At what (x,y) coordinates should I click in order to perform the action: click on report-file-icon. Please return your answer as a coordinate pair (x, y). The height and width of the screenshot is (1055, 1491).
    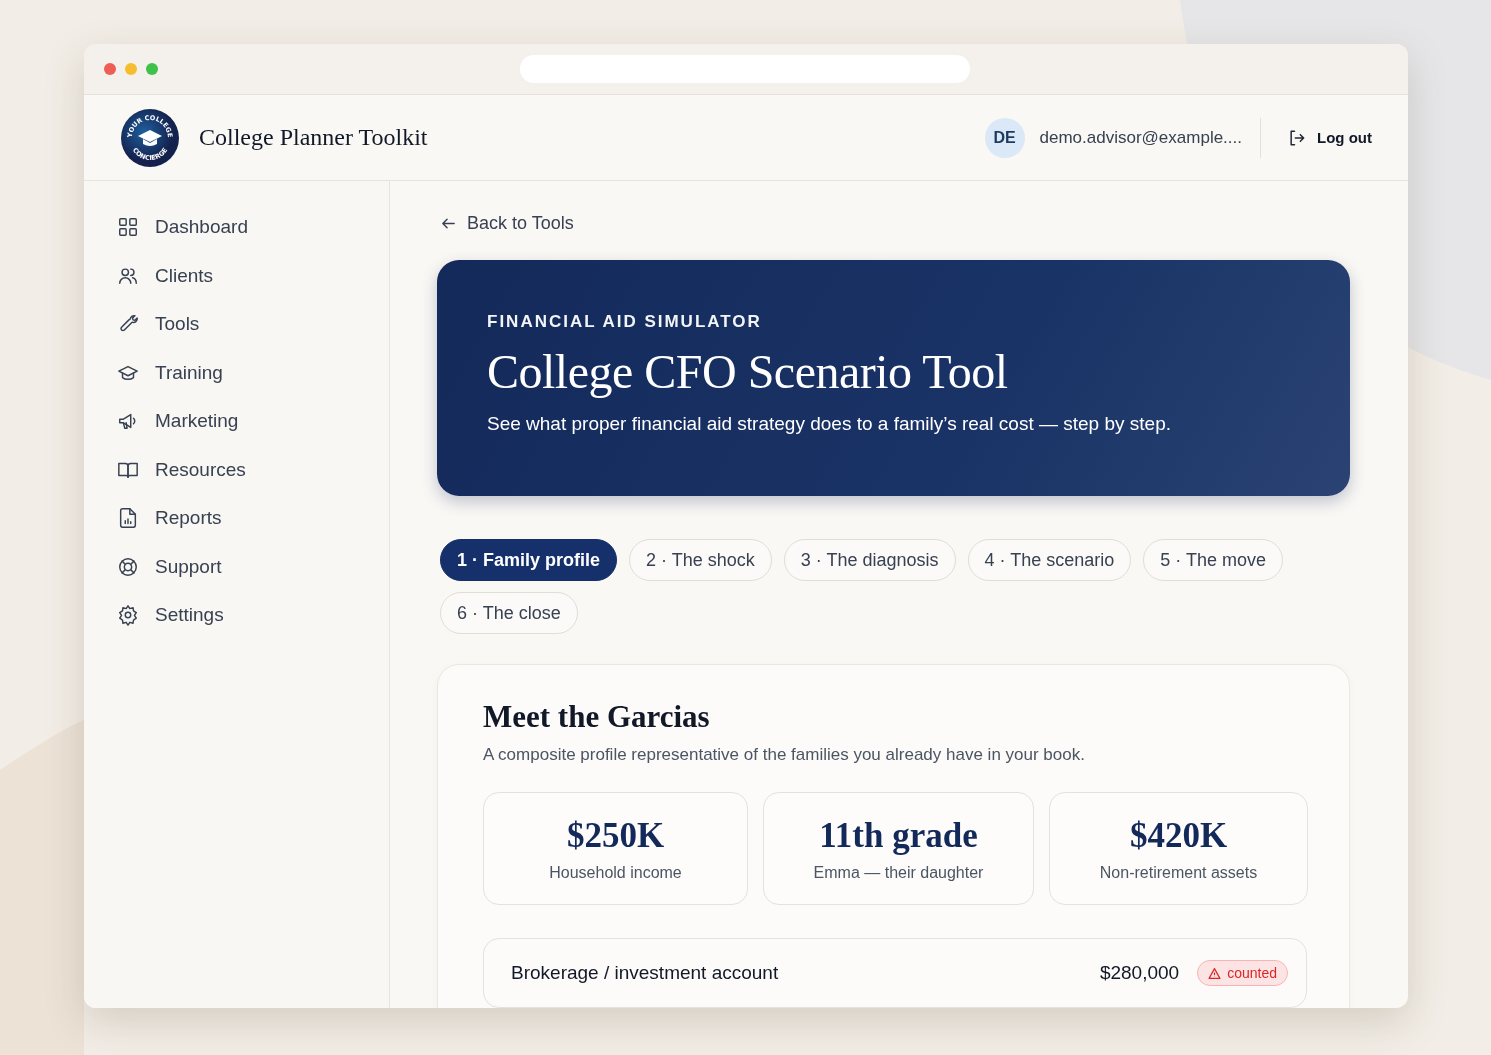
    Looking at the image, I should click on (128, 518).